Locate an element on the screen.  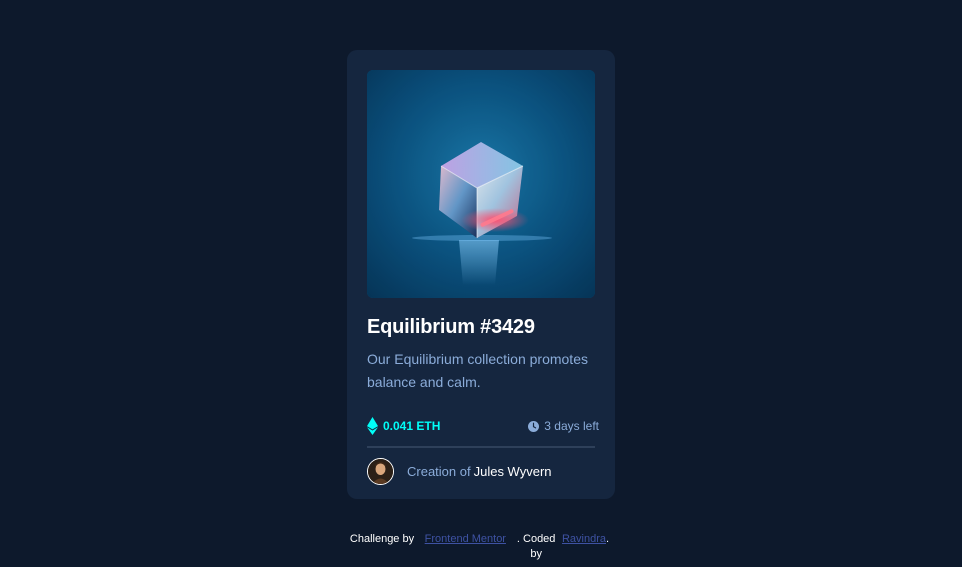
frontend-mentor-link: Frontend Mentor is located at coordinates (465, 539).